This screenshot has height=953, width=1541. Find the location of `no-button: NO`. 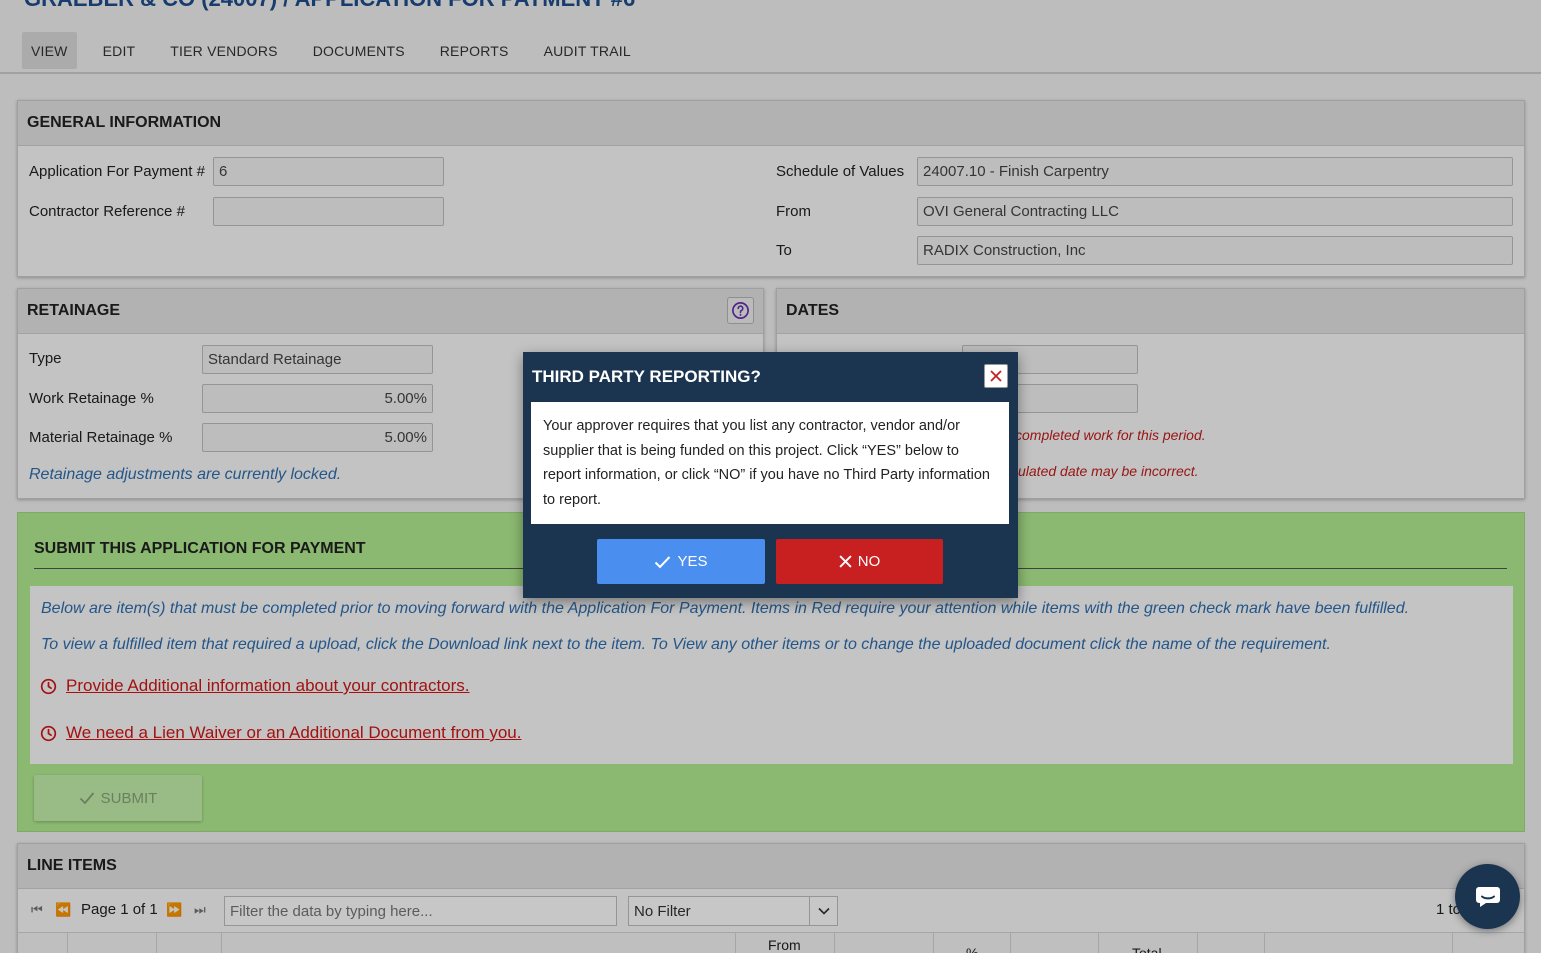

no-button: NO is located at coordinates (859, 561).